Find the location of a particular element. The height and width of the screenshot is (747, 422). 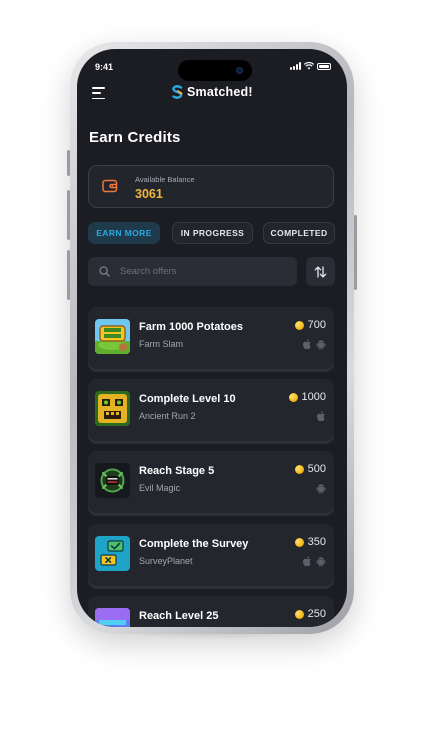

wifi-icon is located at coordinates (309, 66).